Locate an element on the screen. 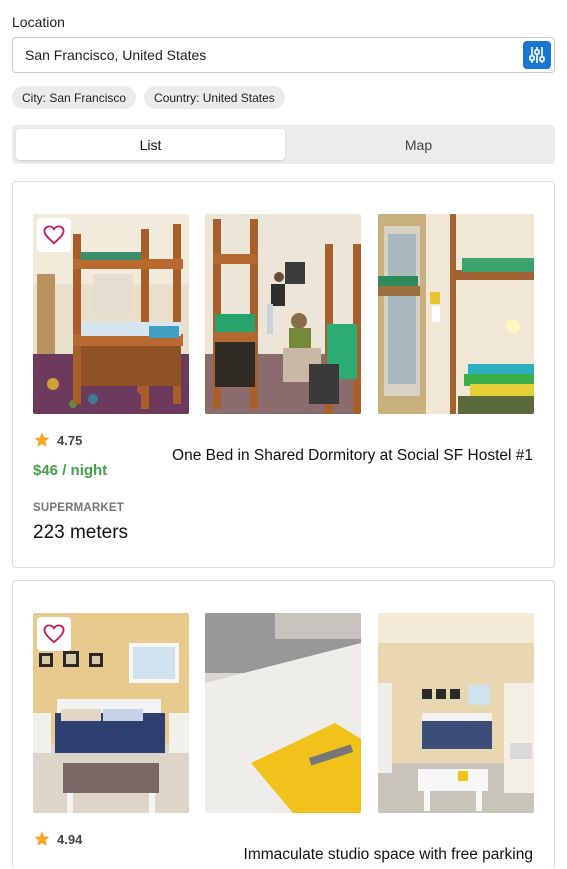 This screenshot has width=567, height=869. chip-country: Country: United States is located at coordinates (214, 97).